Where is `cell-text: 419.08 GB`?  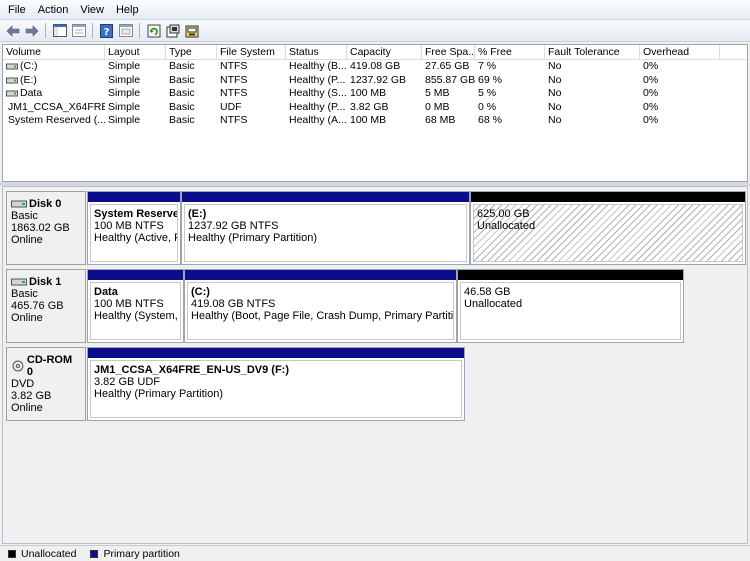
cell-text: 419.08 GB is located at coordinates (375, 66).